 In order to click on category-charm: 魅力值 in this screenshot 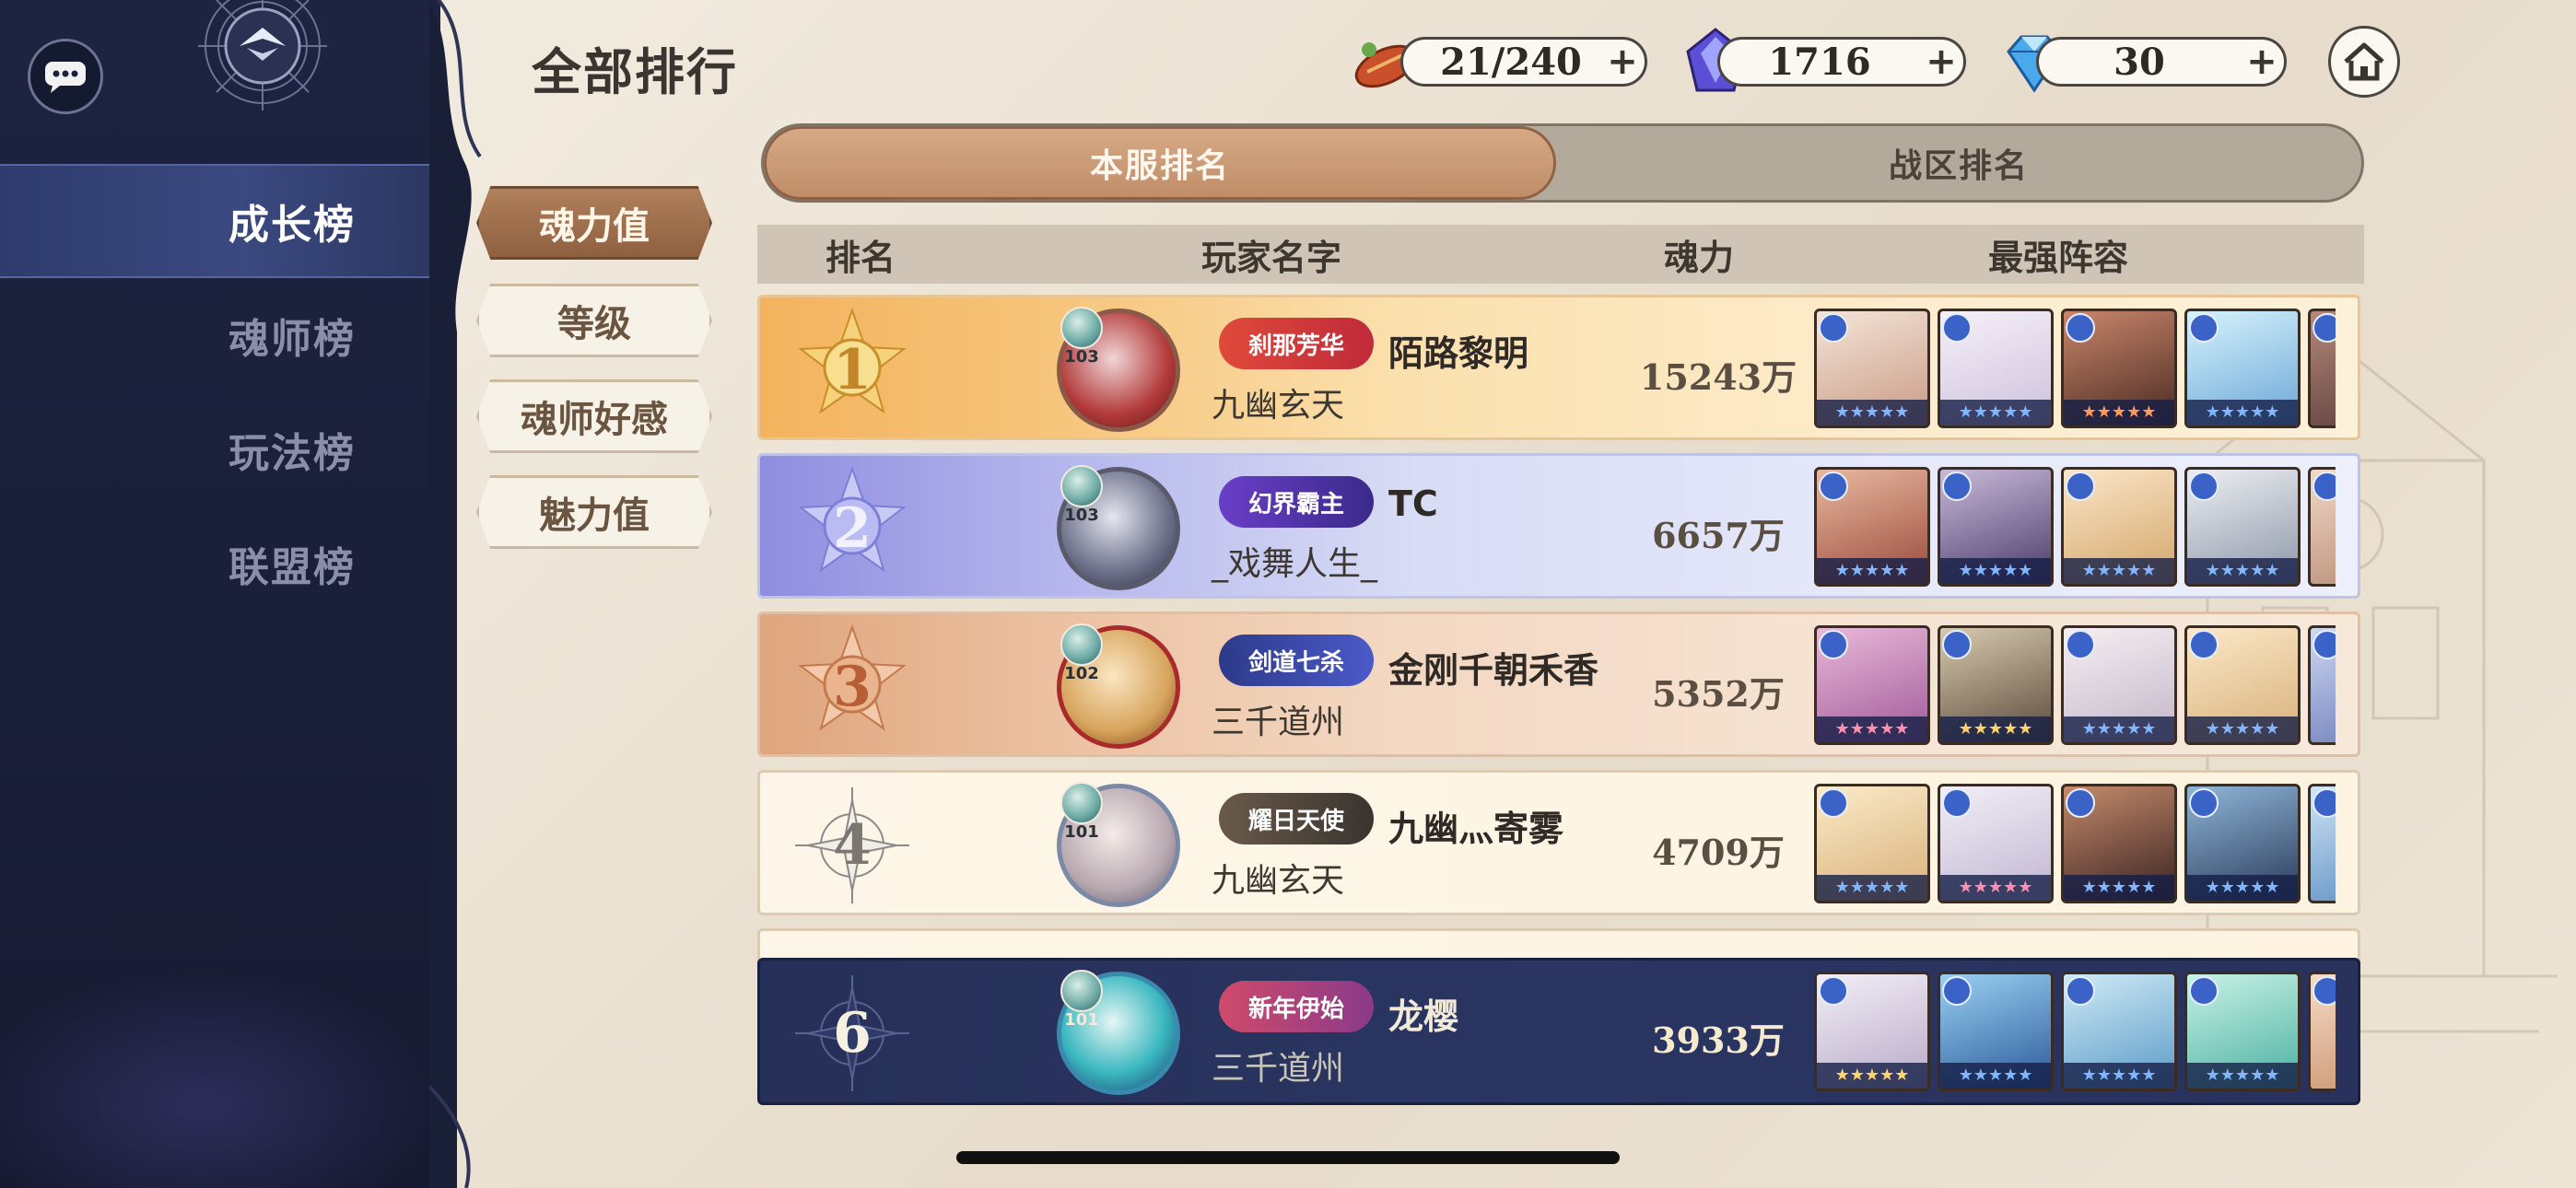, I will do `click(594, 512)`.